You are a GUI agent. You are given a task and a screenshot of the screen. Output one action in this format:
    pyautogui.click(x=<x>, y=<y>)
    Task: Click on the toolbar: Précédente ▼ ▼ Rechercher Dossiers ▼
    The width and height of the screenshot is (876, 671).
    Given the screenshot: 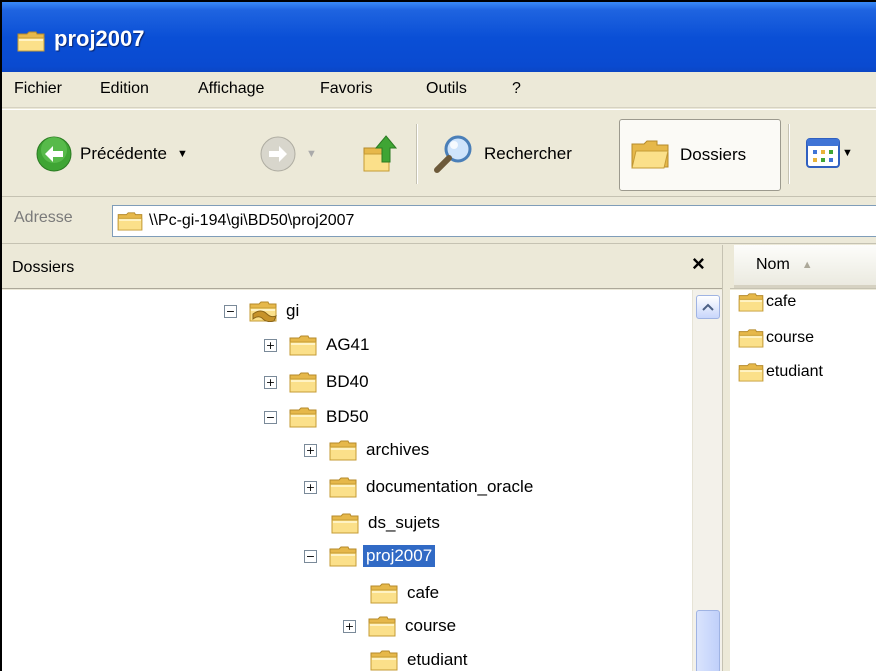 What is the action you would take?
    pyautogui.click(x=439, y=153)
    